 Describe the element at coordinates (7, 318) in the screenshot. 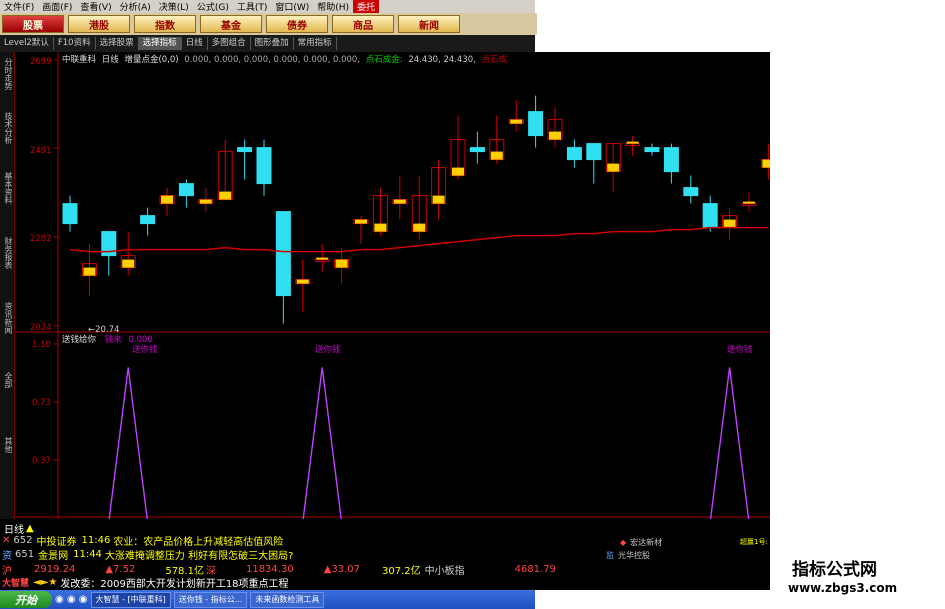

I see `left-tab-4: 资讯新闻` at that location.